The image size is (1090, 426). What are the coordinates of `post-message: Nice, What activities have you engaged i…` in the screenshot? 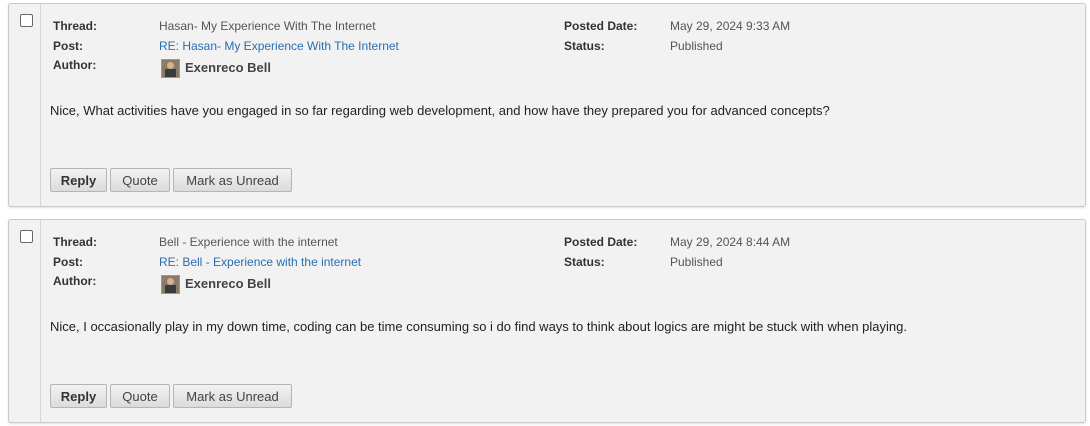 It's located at (440, 110).